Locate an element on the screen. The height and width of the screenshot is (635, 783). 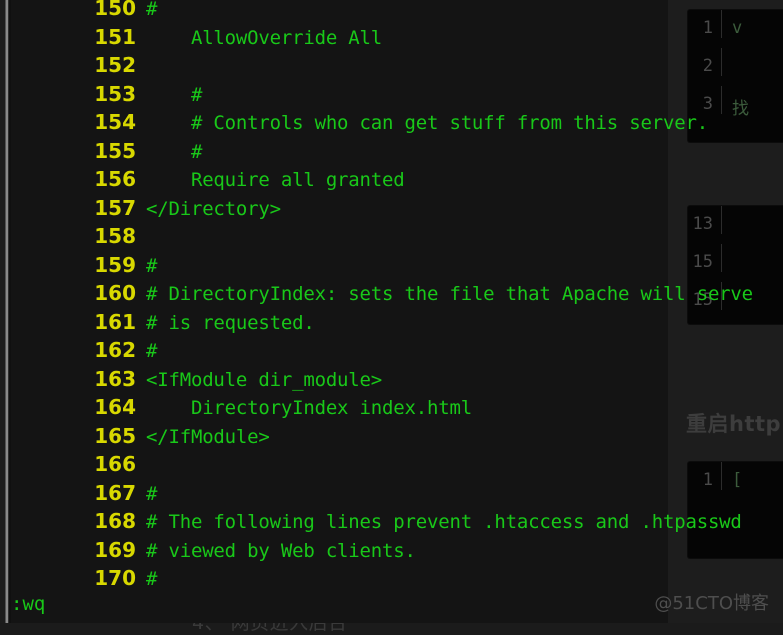
background-code-row: 2 is located at coordinates (735, 67).